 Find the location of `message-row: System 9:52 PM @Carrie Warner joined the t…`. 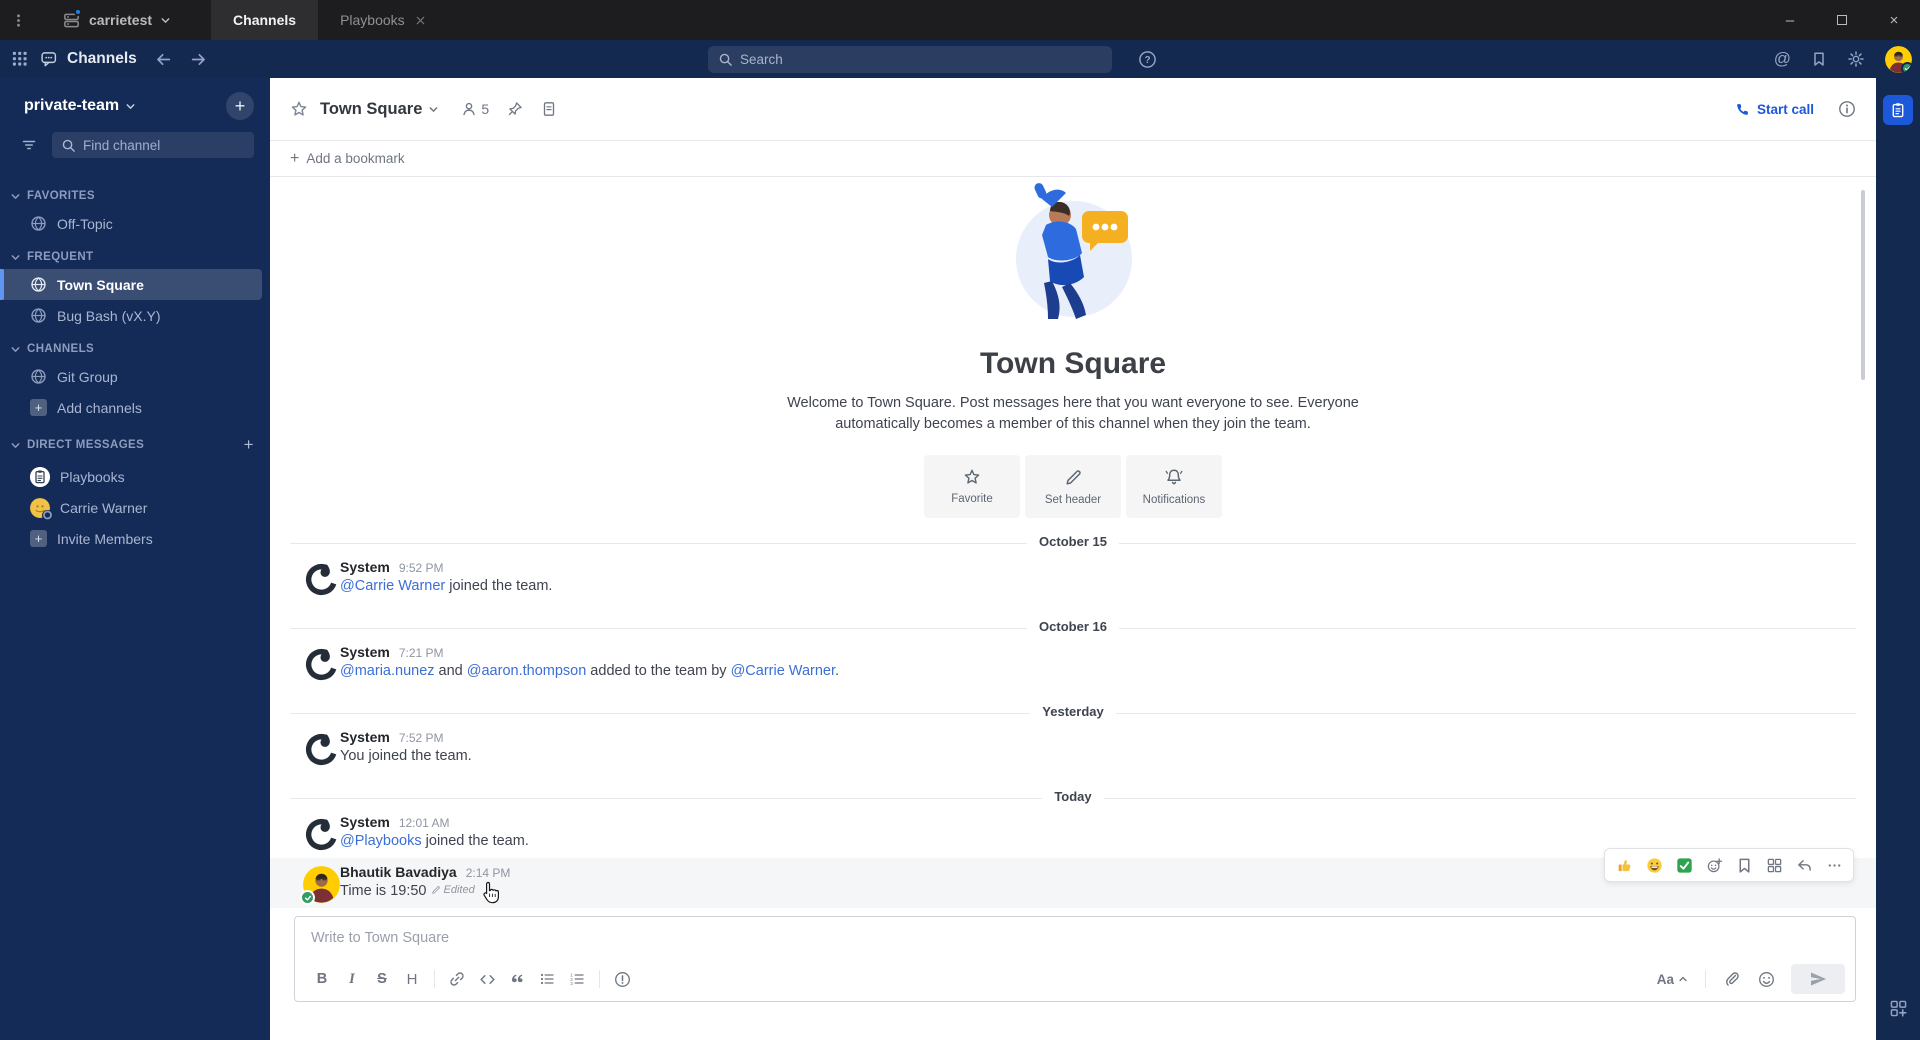

message-row: System 9:52 PM @Carrie Warner joined the t… is located at coordinates (1073, 578).